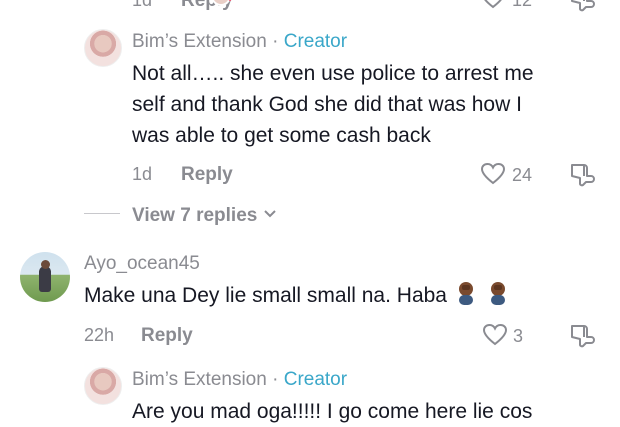  Describe the element at coordinates (518, 336) in the screenshot. I see `like-count: 3` at that location.